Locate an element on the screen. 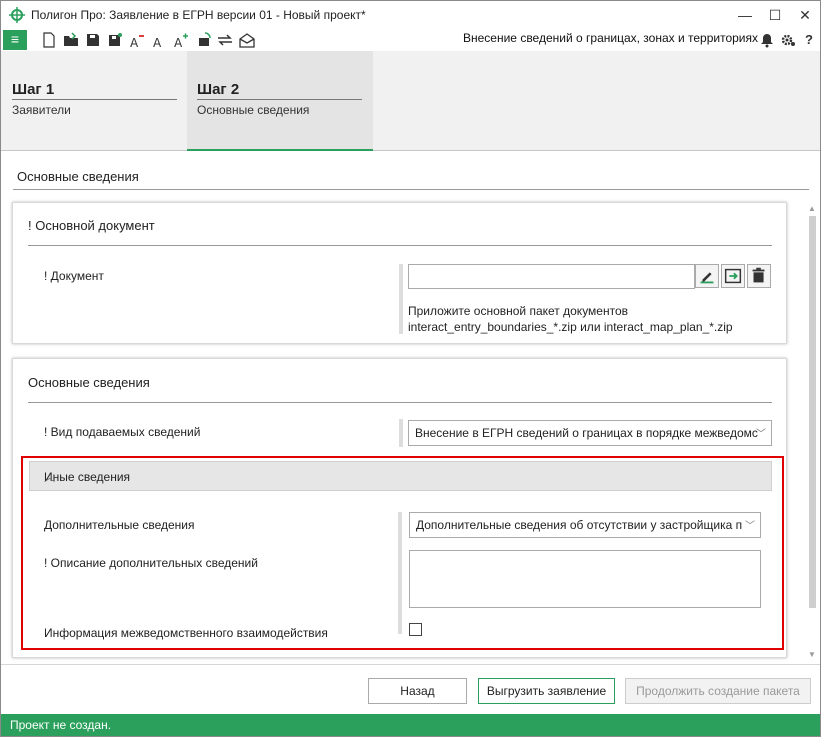  save-as-icon is located at coordinates (115, 40).